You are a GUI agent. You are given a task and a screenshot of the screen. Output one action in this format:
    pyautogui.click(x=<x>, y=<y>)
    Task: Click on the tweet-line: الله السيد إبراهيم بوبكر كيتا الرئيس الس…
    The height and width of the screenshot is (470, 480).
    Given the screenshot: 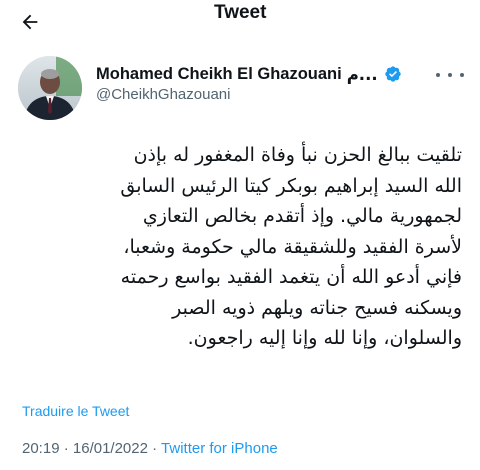 What is the action you would take?
    pyautogui.click(x=291, y=185)
    